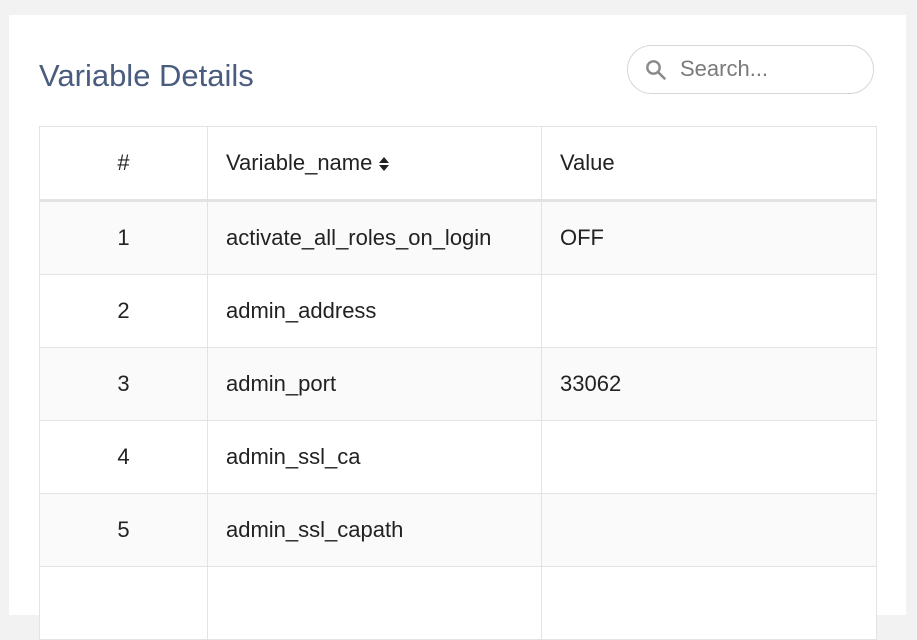 The height and width of the screenshot is (640, 917). What do you see at coordinates (374, 530) in the screenshot?
I see `variable-name-cell: admin_ssl_capath` at bounding box center [374, 530].